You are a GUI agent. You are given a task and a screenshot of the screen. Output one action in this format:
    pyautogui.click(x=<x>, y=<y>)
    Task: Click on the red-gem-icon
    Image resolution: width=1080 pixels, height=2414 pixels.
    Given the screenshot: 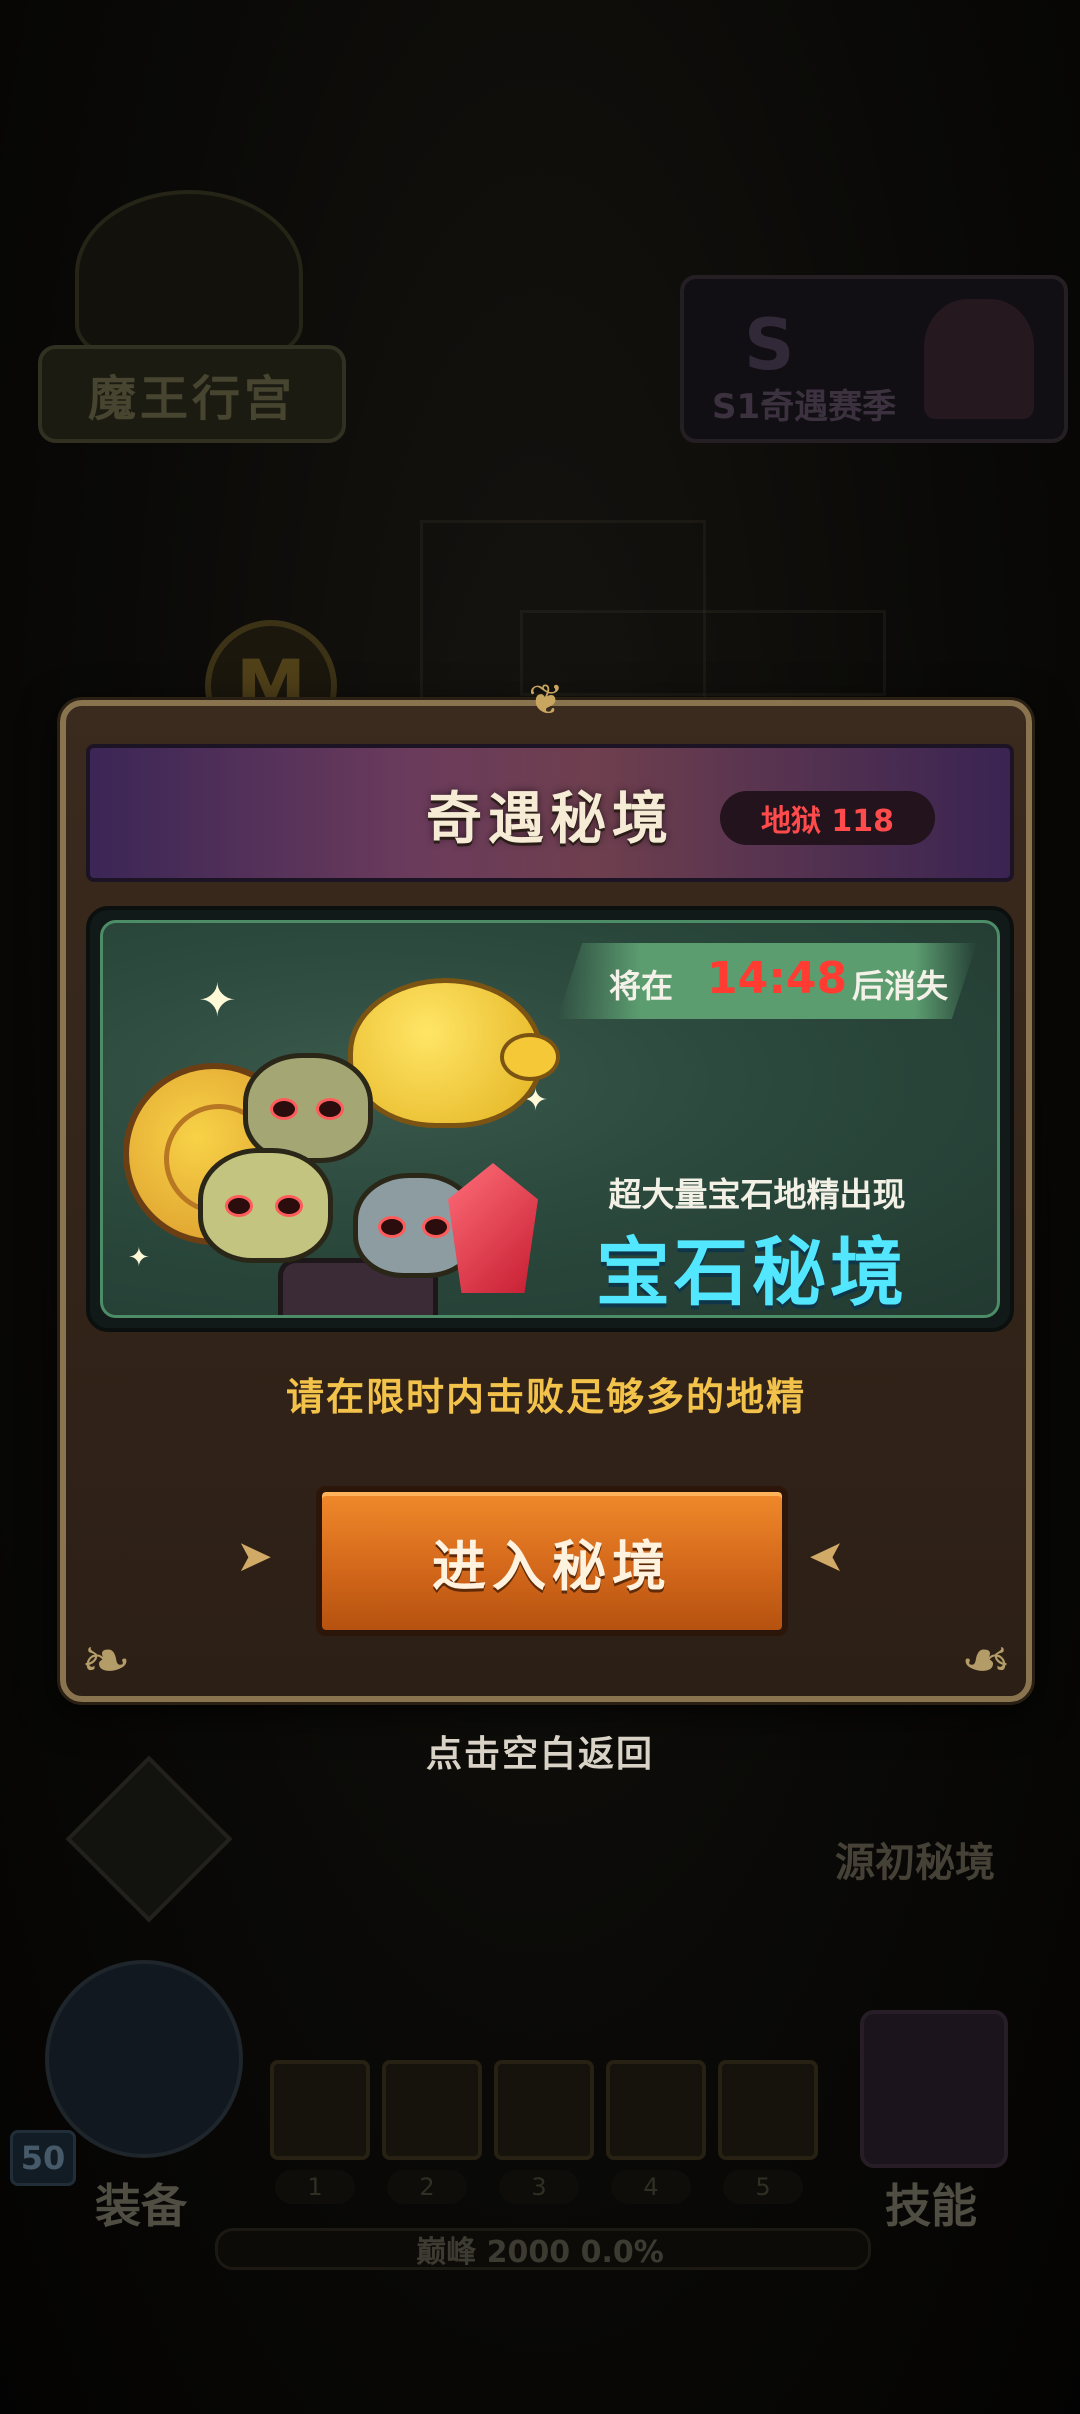 What is the action you would take?
    pyautogui.click(x=493, y=1228)
    